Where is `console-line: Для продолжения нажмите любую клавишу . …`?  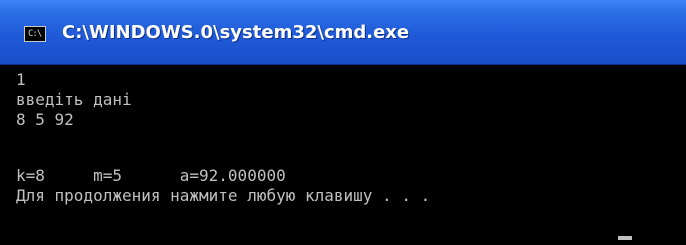
console-line: Для продолжения нажмите любую клавишу . … is located at coordinates (223, 195).